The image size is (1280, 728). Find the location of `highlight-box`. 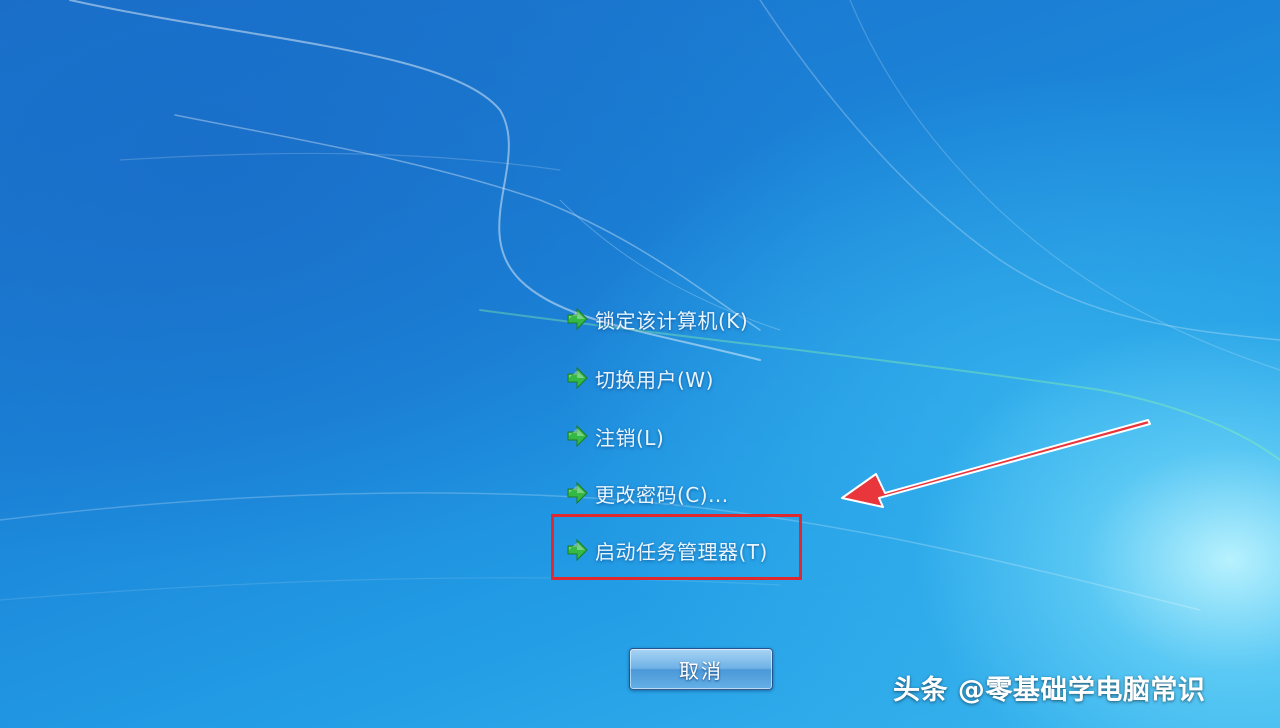

highlight-box is located at coordinates (676, 547).